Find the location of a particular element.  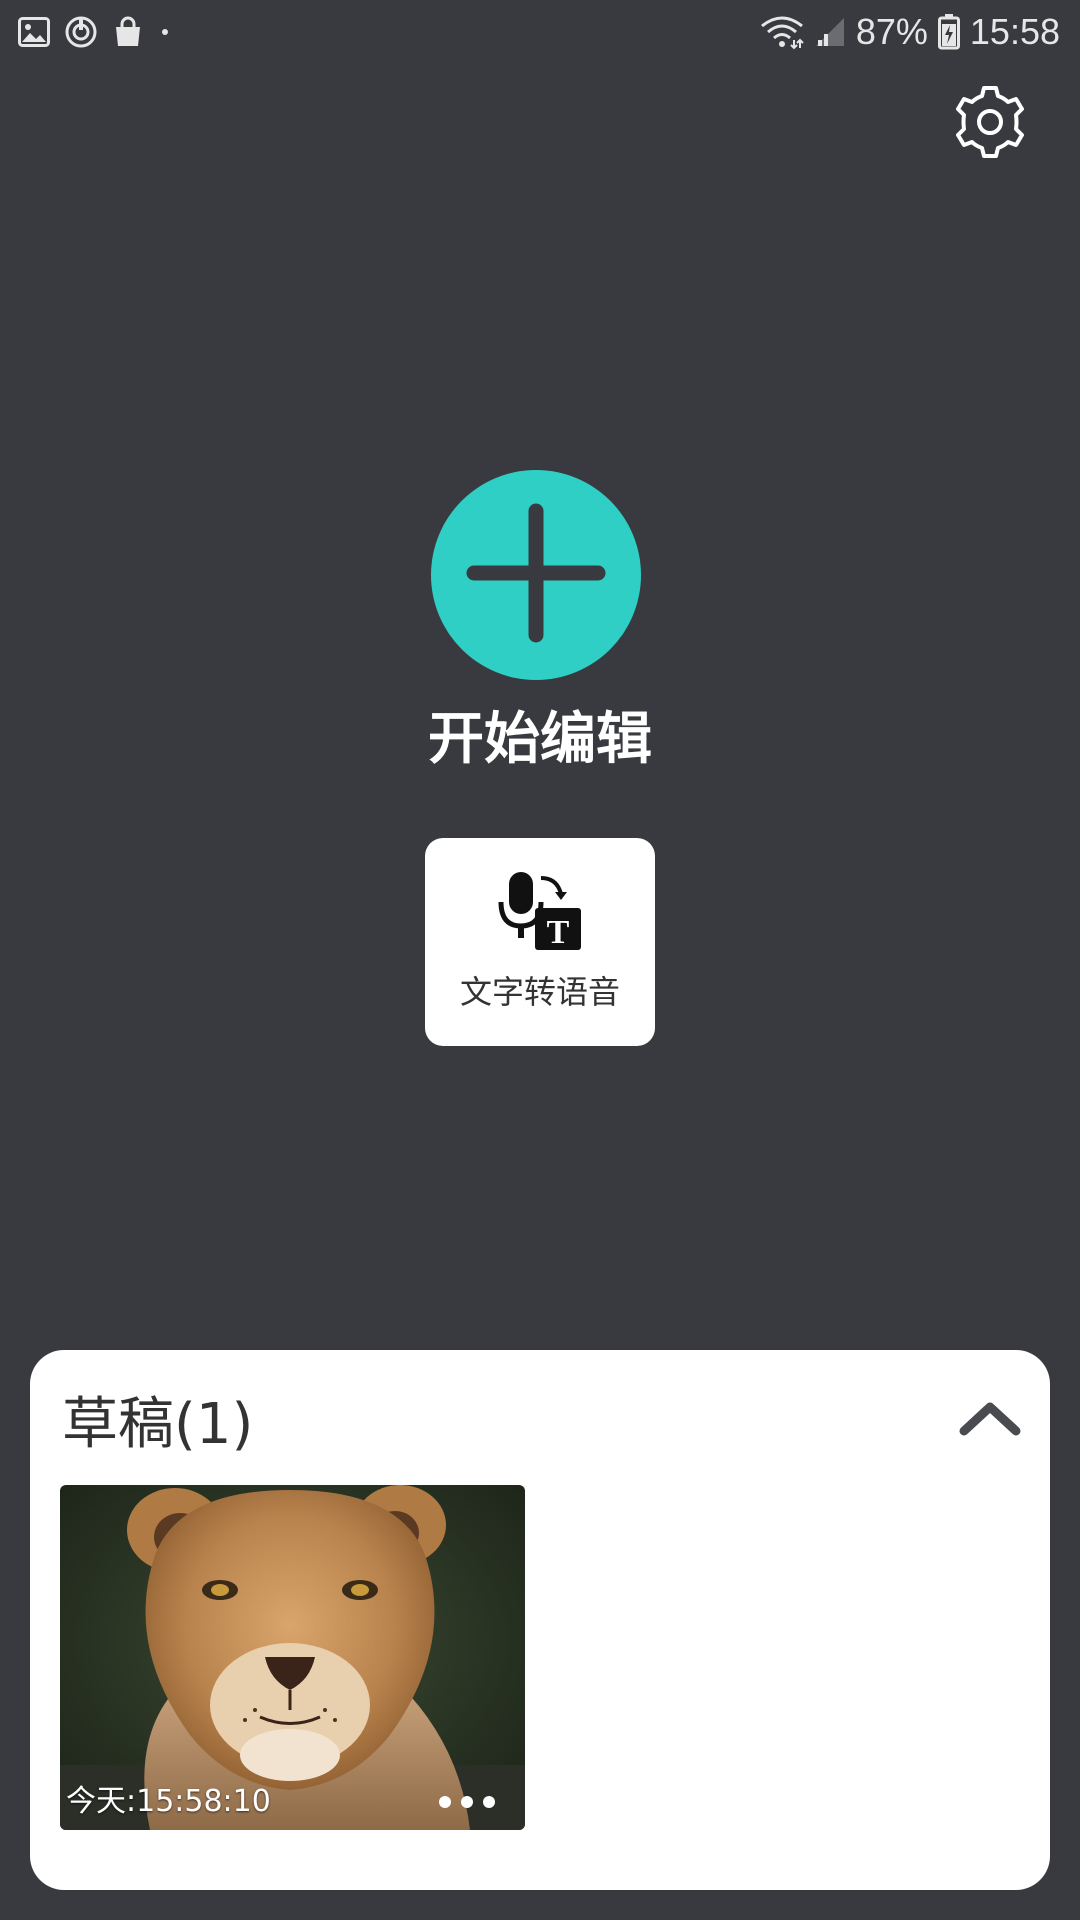

status-bar: 87% 15:58 is located at coordinates (540, 32).